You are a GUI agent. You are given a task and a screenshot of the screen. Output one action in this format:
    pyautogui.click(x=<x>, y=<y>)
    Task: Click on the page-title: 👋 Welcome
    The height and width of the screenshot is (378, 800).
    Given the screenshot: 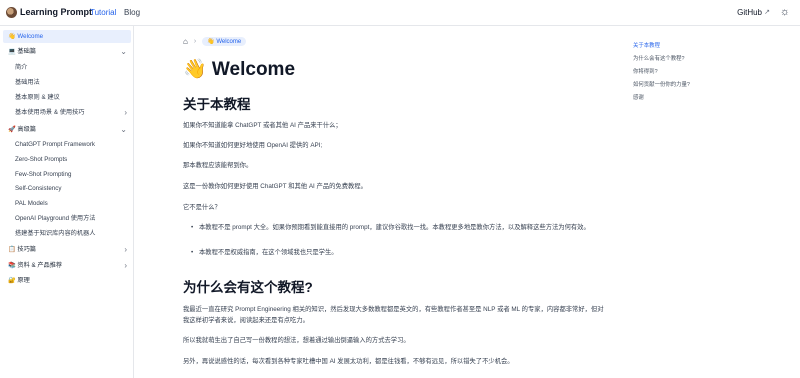 What is the action you would take?
    pyautogui.click(x=239, y=69)
    